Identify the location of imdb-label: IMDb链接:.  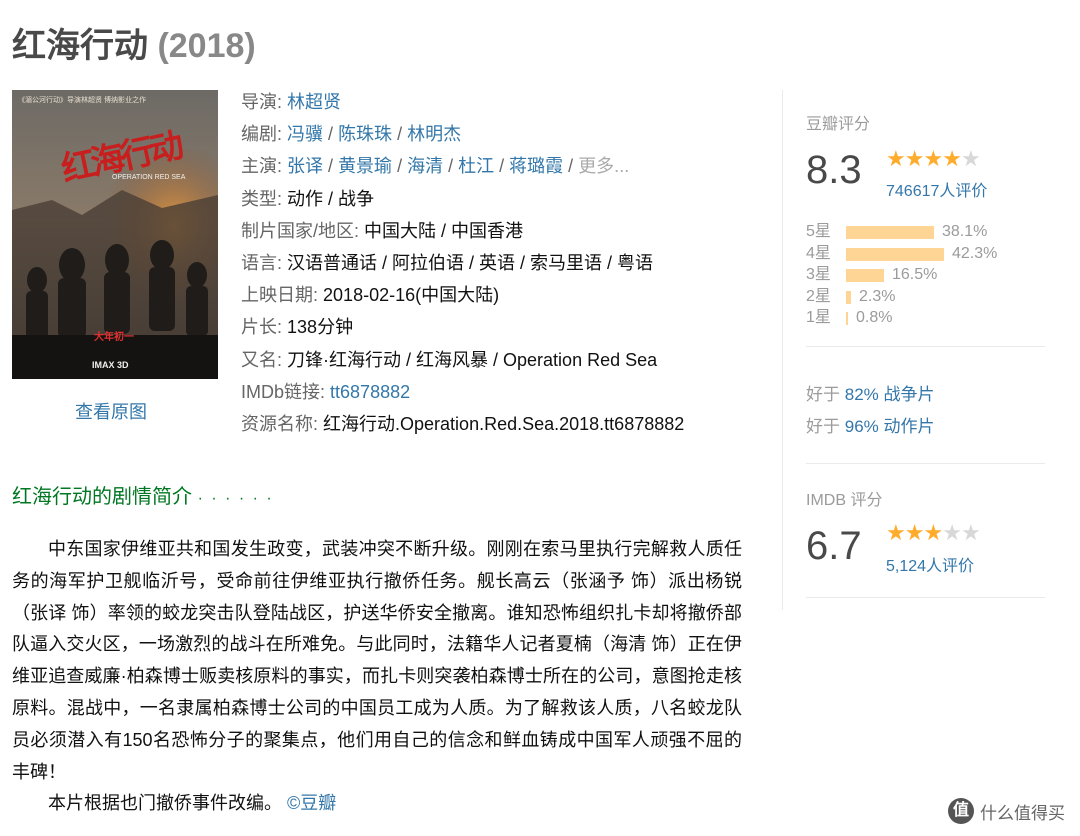
(283, 391).